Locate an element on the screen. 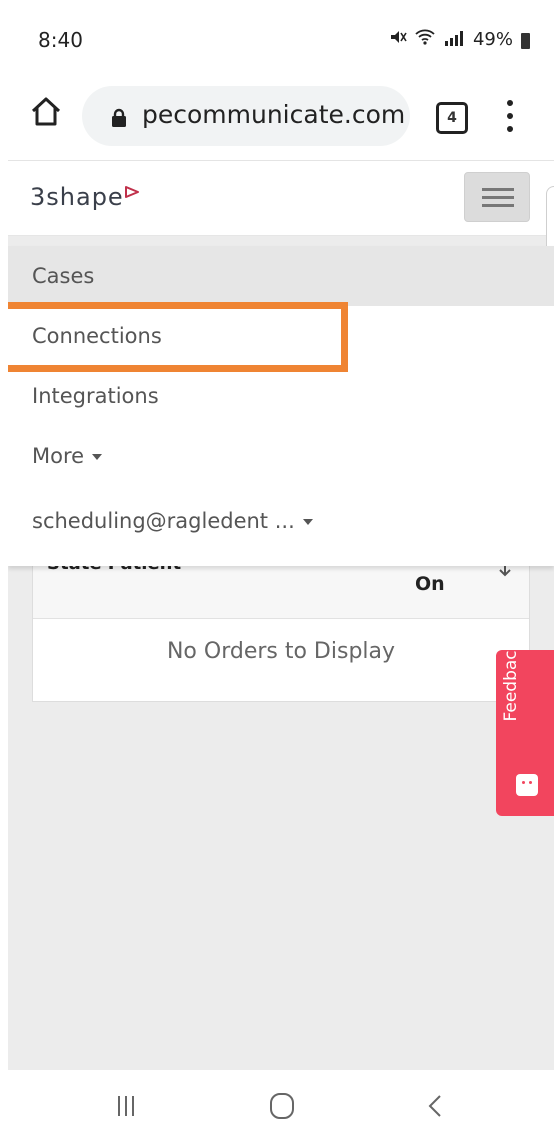  back-icon is located at coordinates (434, 1106).